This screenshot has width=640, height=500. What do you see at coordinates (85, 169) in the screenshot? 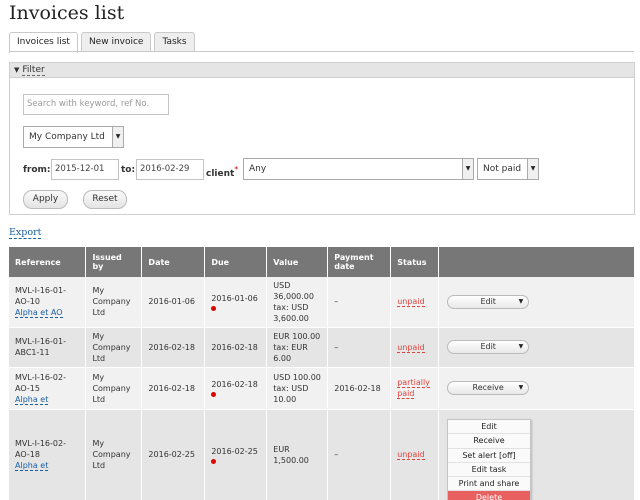
I see `from-date-input: 2015-12-01` at bounding box center [85, 169].